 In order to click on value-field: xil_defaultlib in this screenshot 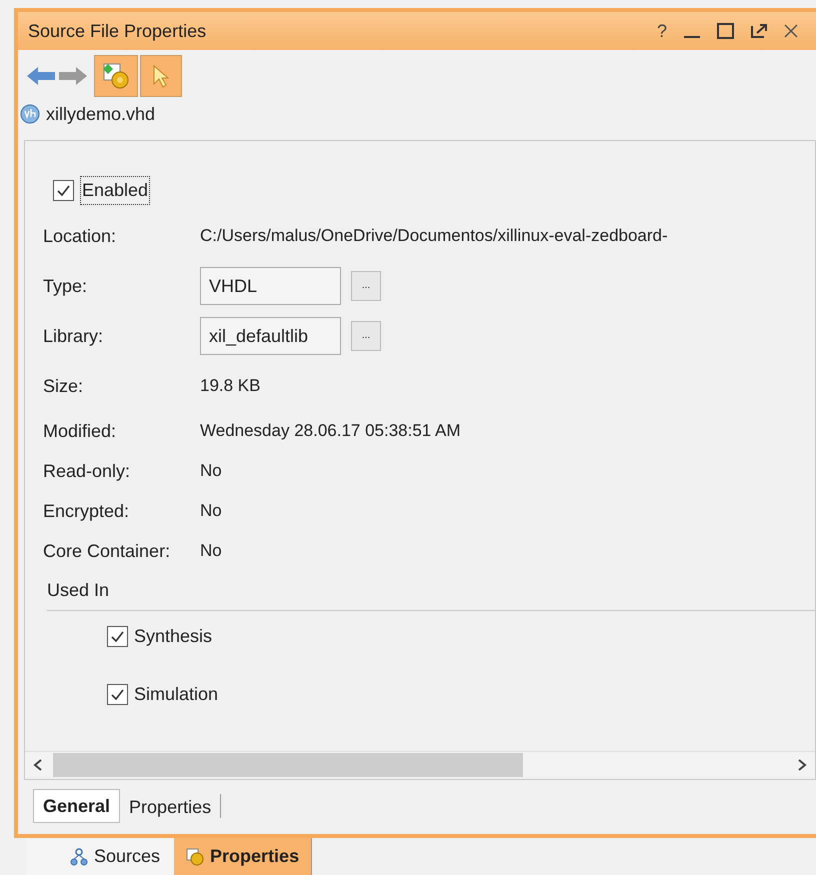, I will do `click(270, 336)`.